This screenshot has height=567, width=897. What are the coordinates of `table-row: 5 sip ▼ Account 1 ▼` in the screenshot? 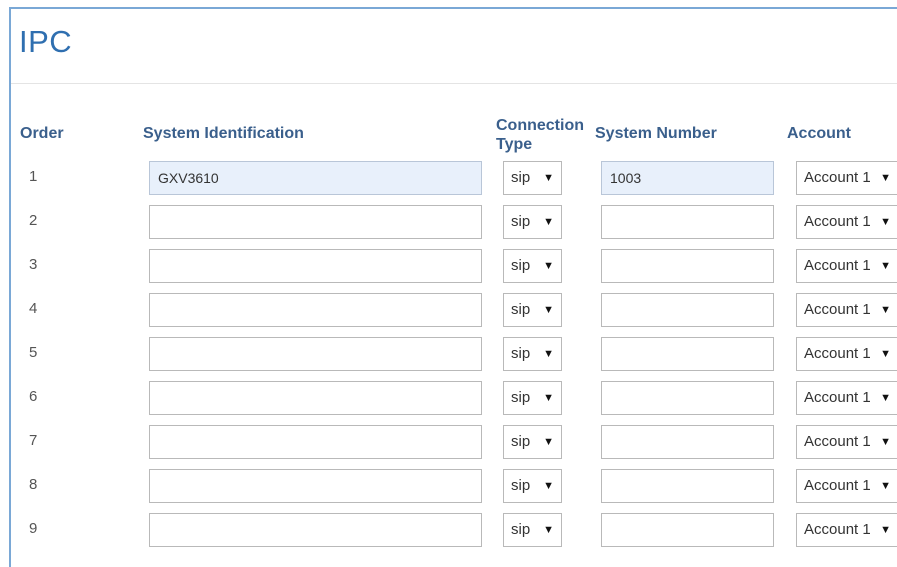 It's located at (448, 355).